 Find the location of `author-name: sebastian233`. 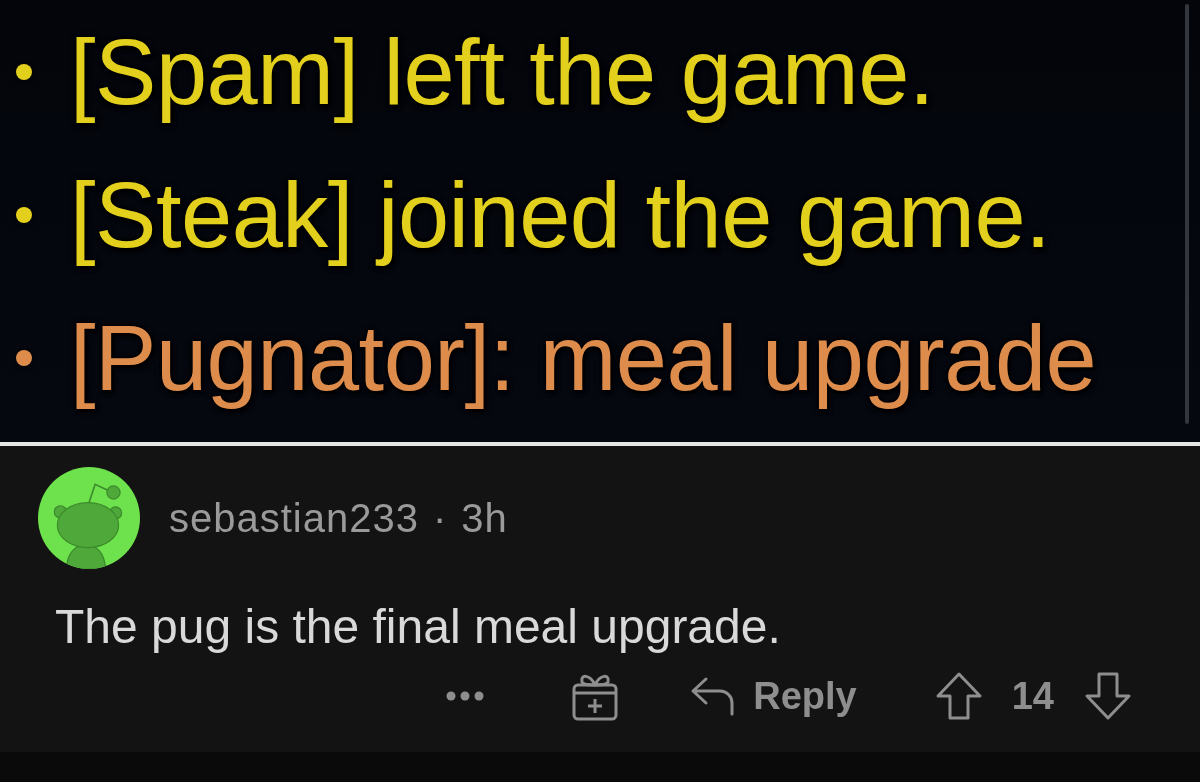

author-name: sebastian233 is located at coordinates (294, 518).